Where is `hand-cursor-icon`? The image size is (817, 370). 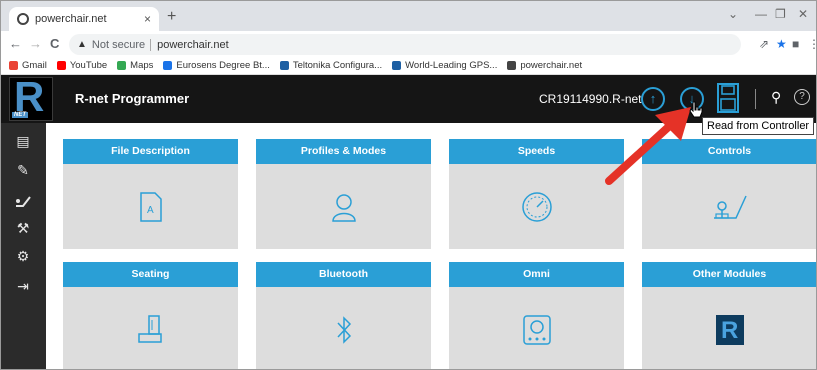
hand-cursor-icon is located at coordinates (696, 109).